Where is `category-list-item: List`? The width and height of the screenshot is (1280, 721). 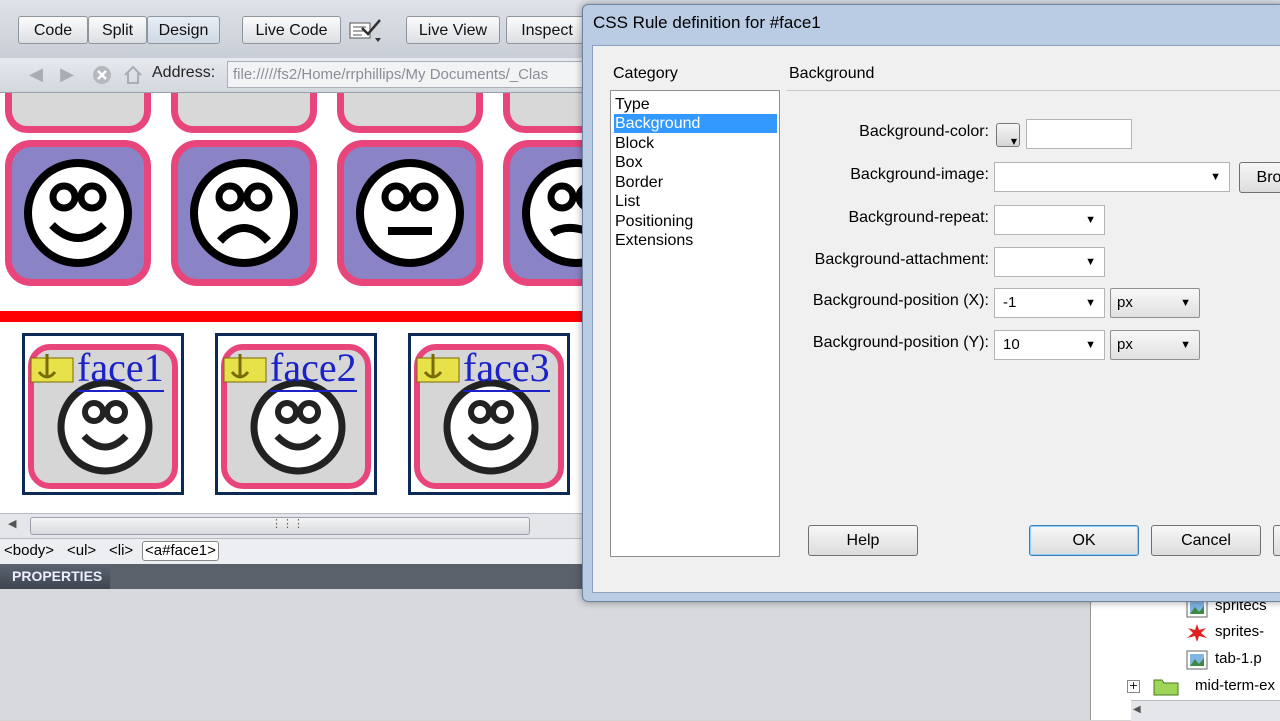 category-list-item: List is located at coordinates (695, 201).